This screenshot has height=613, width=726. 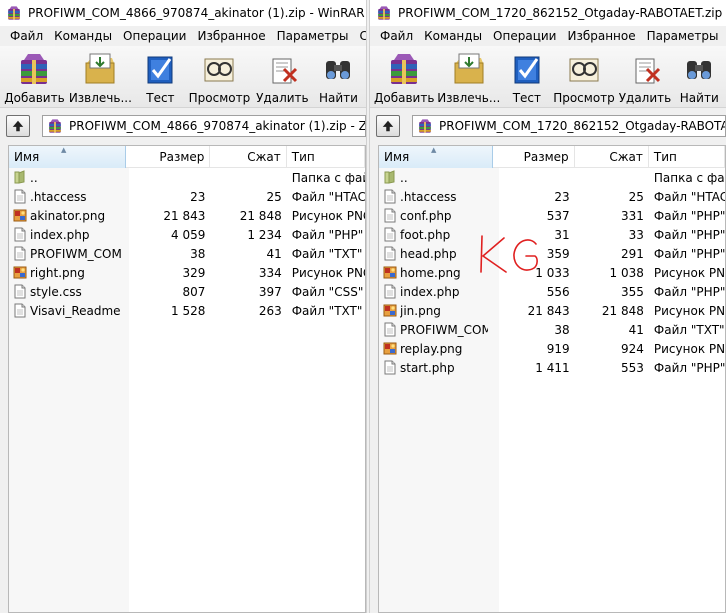 I want to click on menu-help: Справка, so click(x=360, y=36).